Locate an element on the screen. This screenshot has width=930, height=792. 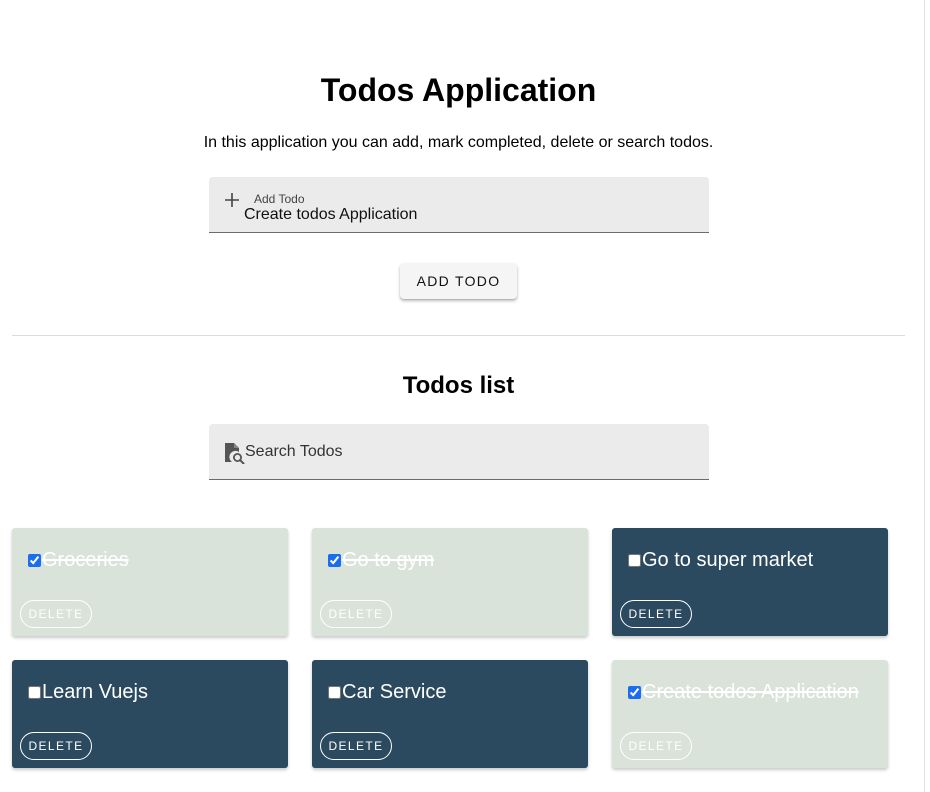
todo-card: Go to gym DELETE is located at coordinates (450, 582).